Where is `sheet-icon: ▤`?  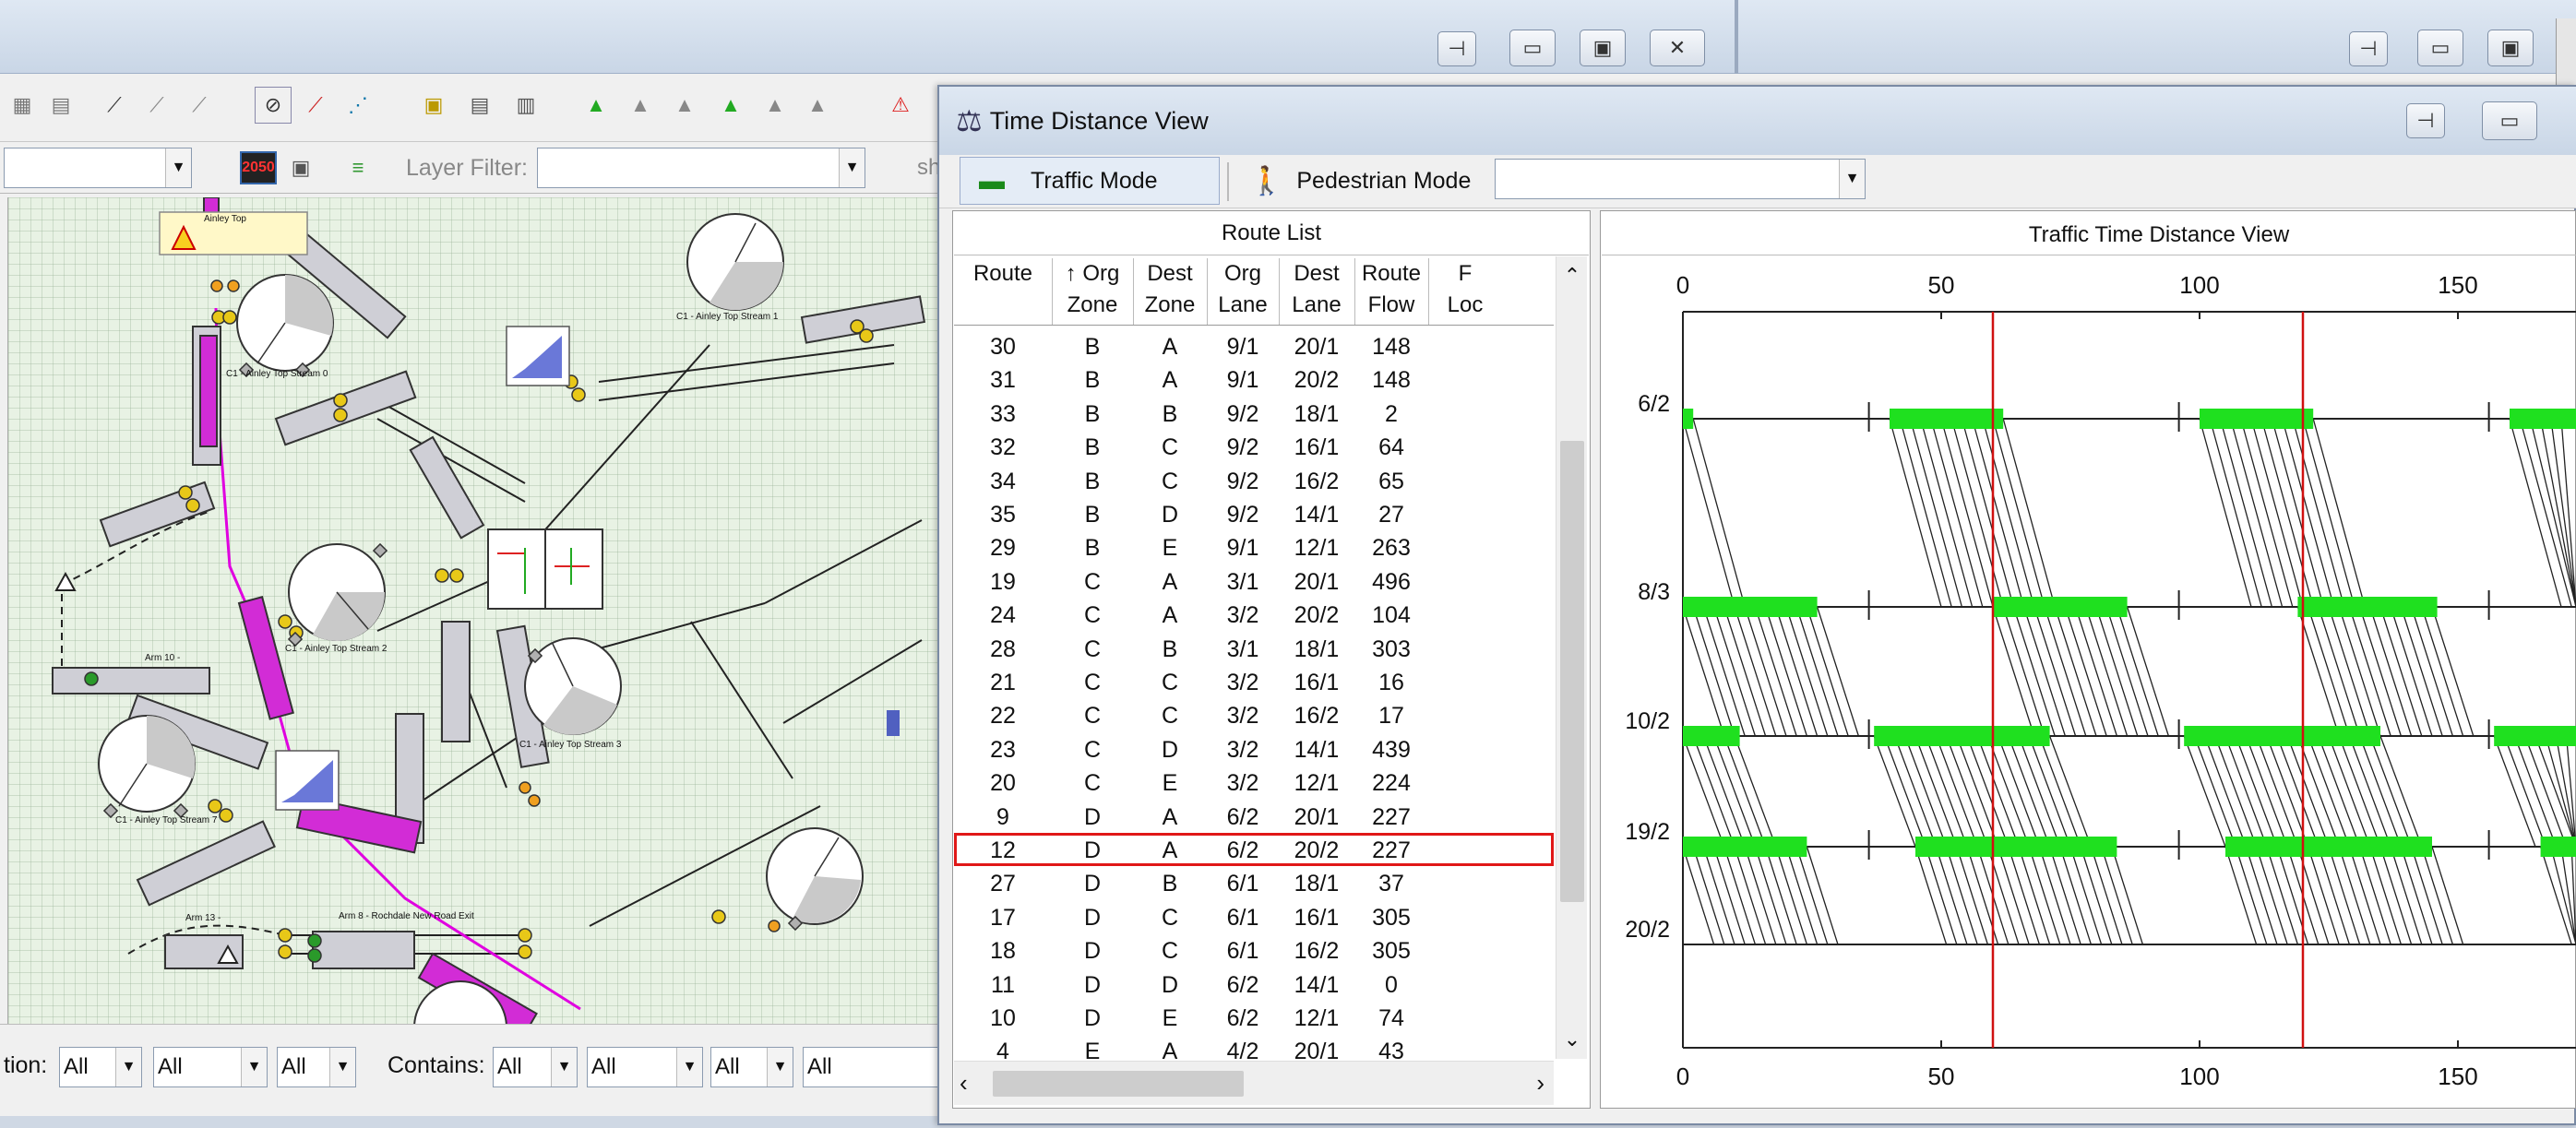
sheet-icon: ▤ is located at coordinates (61, 105).